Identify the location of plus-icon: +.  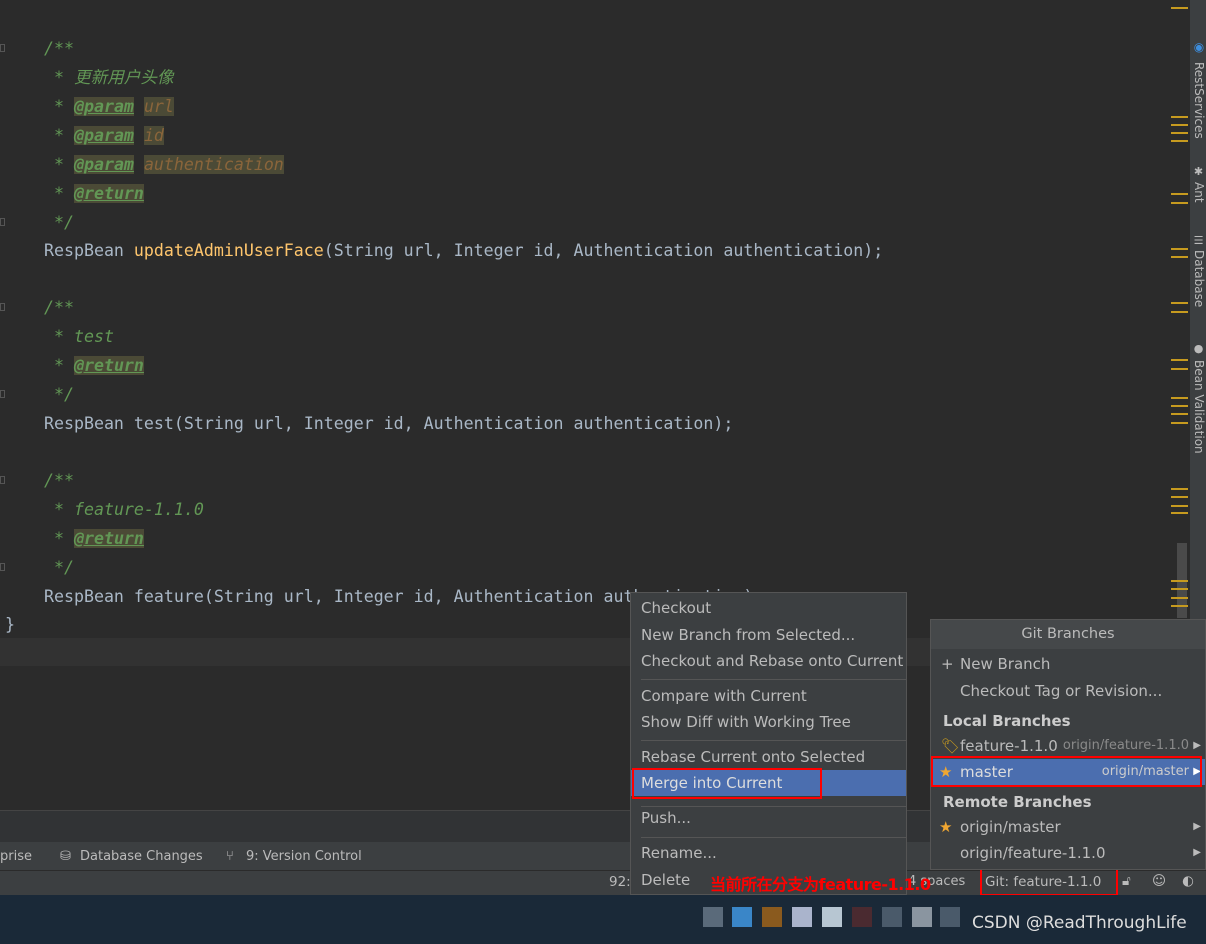
(947, 664).